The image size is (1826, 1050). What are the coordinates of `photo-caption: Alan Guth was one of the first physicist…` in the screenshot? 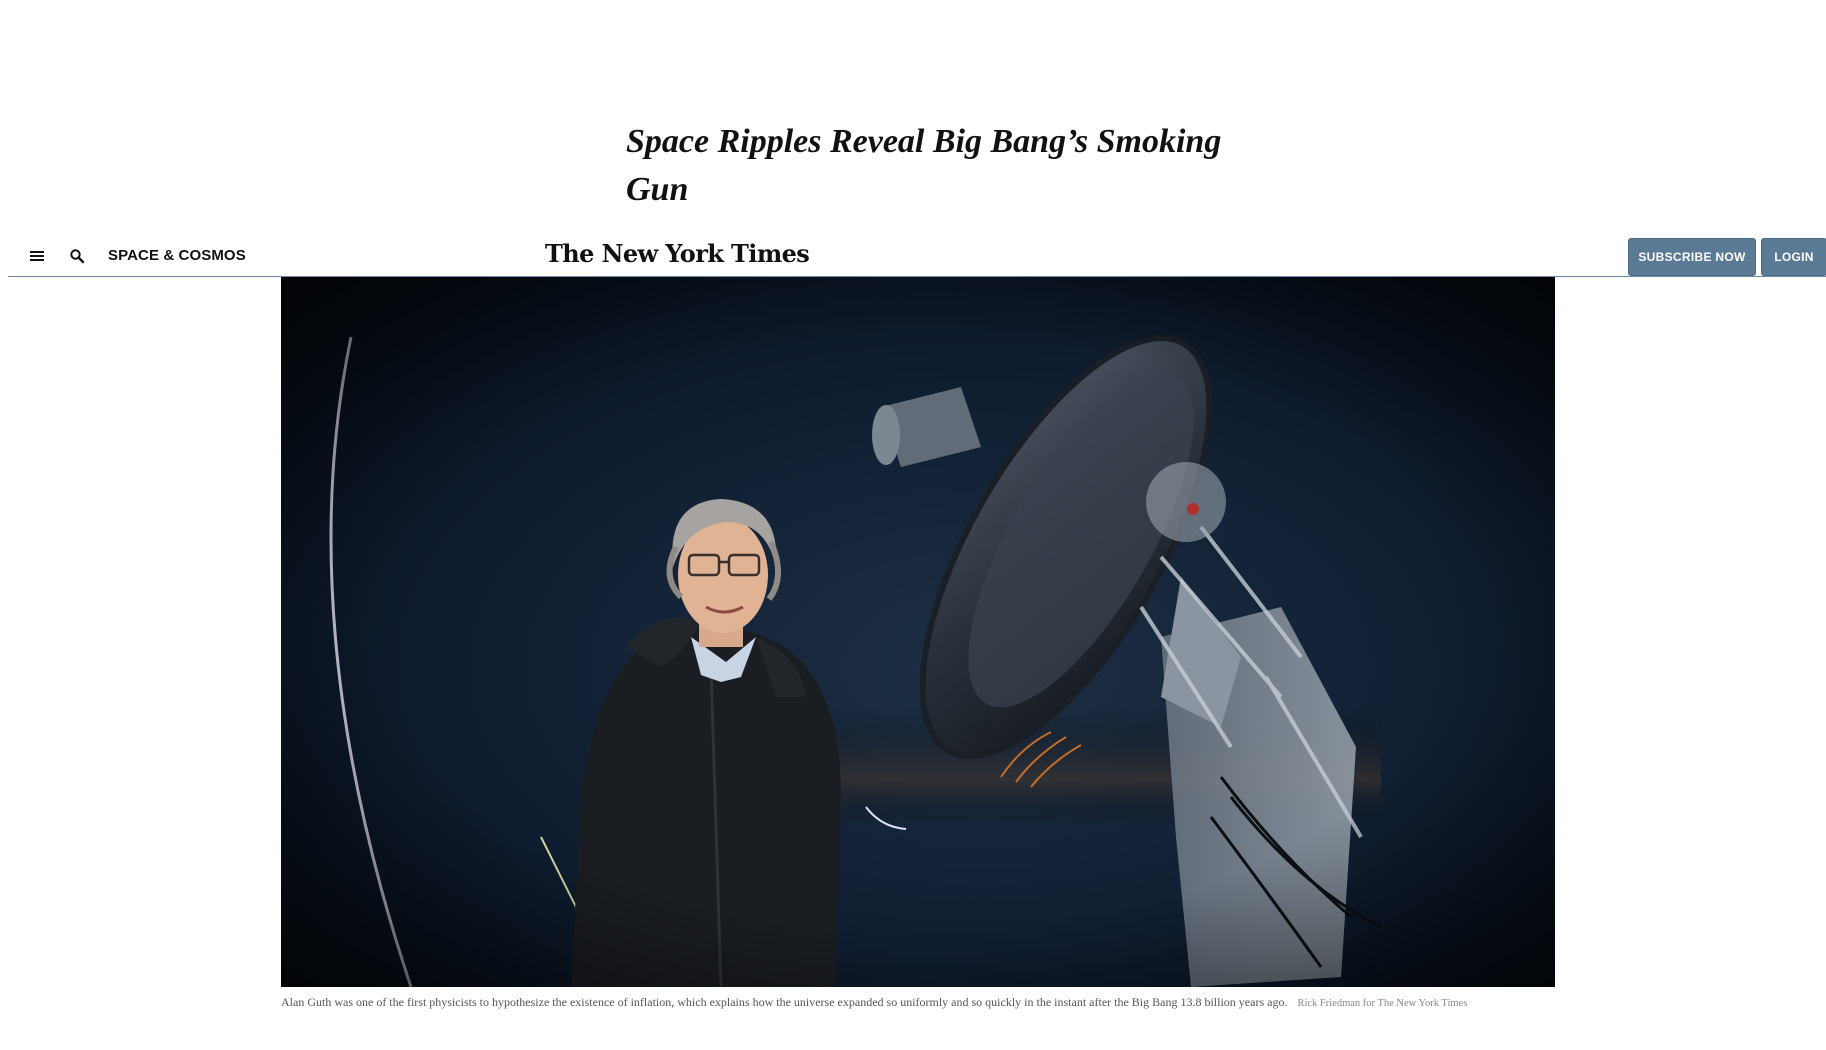 It's located at (918, 1003).